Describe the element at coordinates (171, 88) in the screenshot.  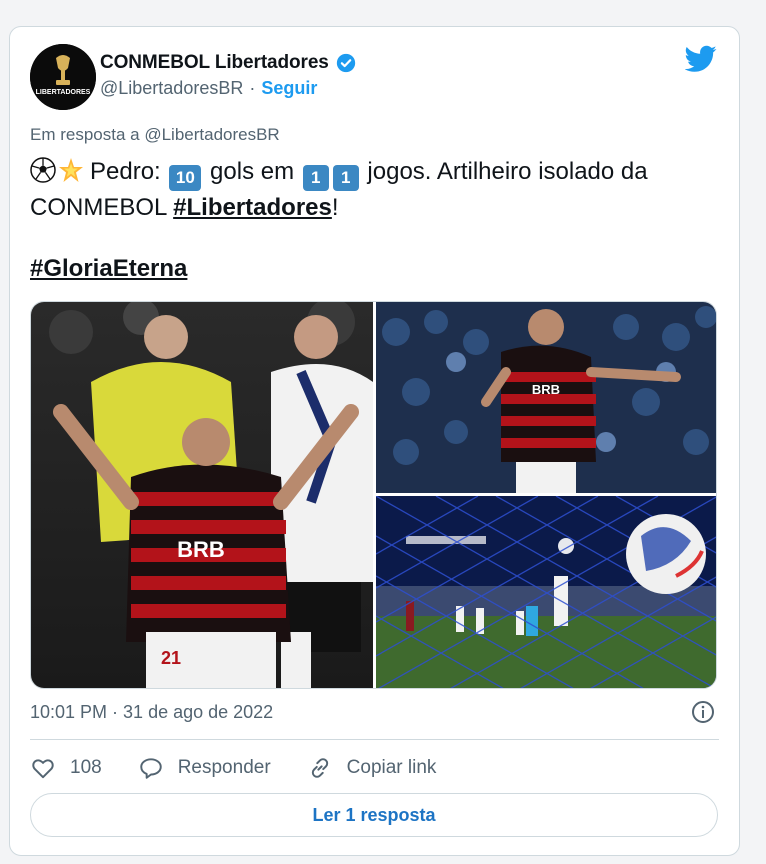
I see `author-handle: @LibertadoresBR` at that location.